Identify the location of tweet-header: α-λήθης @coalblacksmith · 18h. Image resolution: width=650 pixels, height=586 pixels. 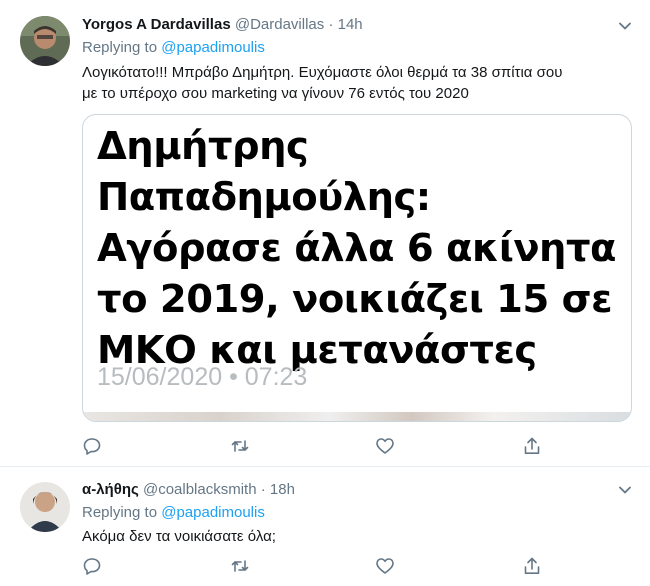
(188, 490).